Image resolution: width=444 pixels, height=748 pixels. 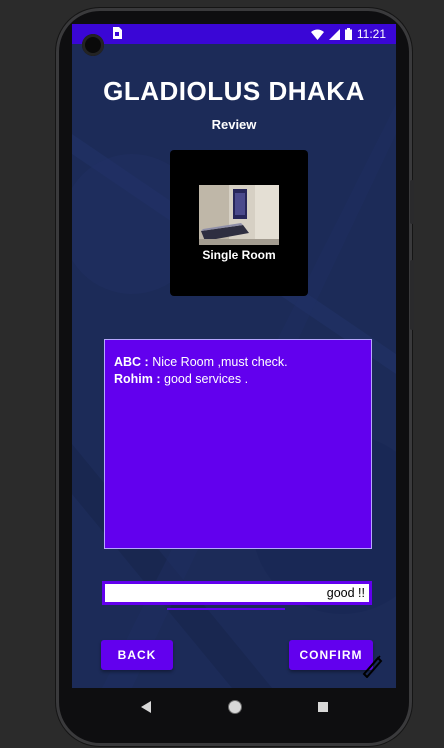 I want to click on recents-square-icon, so click(x=323, y=707).